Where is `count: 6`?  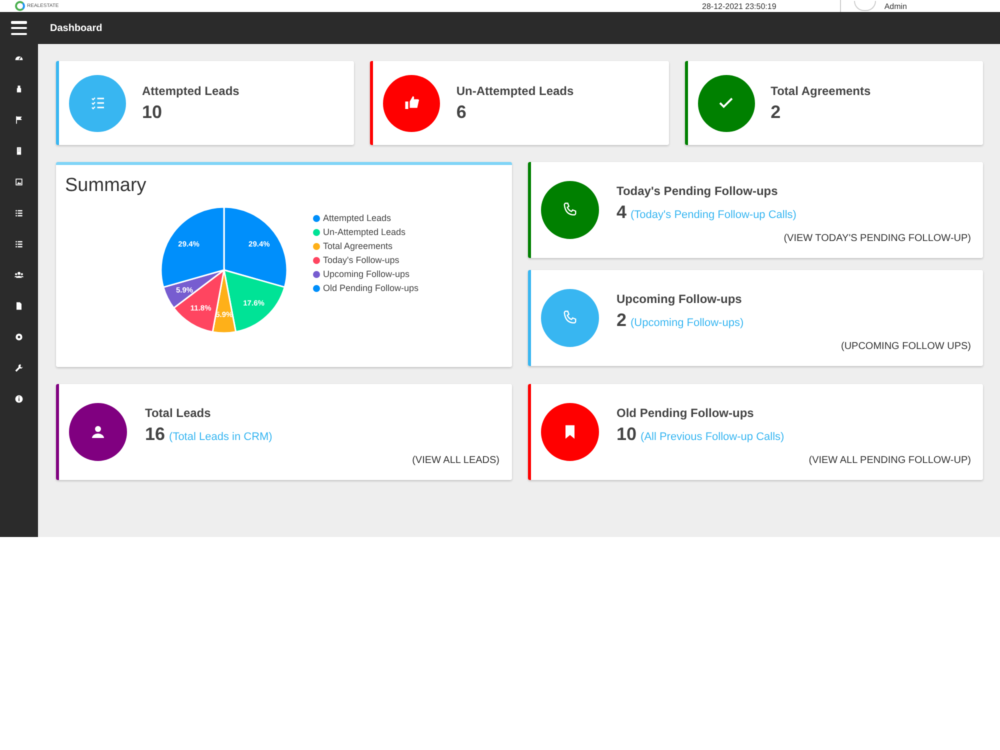
count: 6 is located at coordinates (461, 112).